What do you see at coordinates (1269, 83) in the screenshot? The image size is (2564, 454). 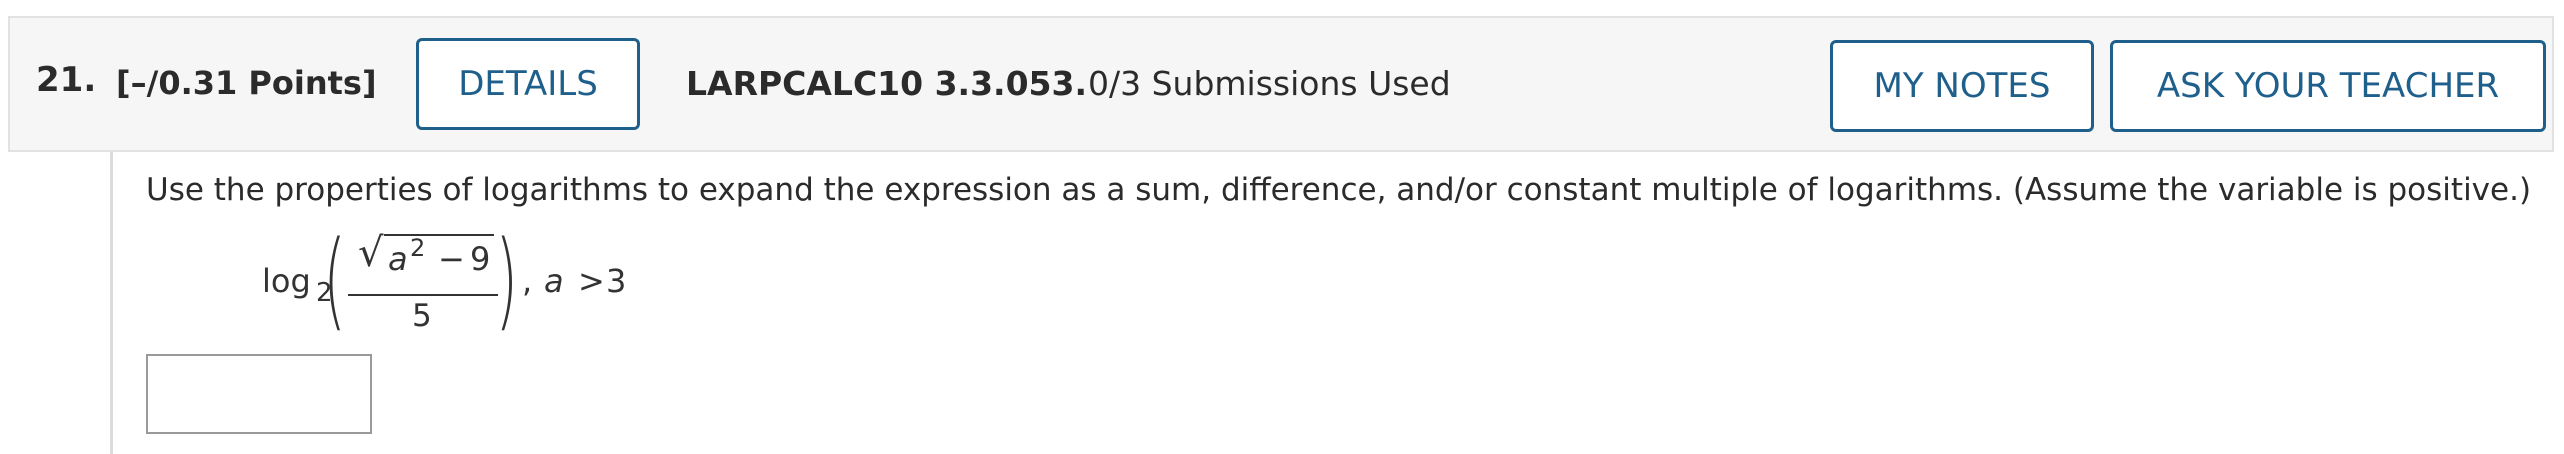 I see `submissions-used: 0/3 Submissions Used` at bounding box center [1269, 83].